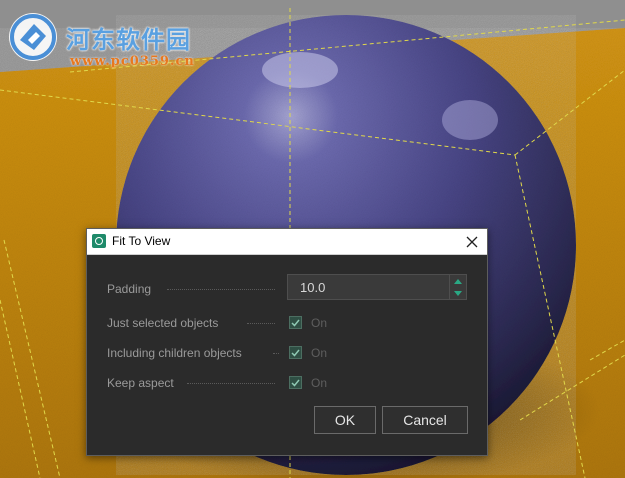 The image size is (625, 478). I want to click on just-selected-label: Just selected objects, so click(163, 323).